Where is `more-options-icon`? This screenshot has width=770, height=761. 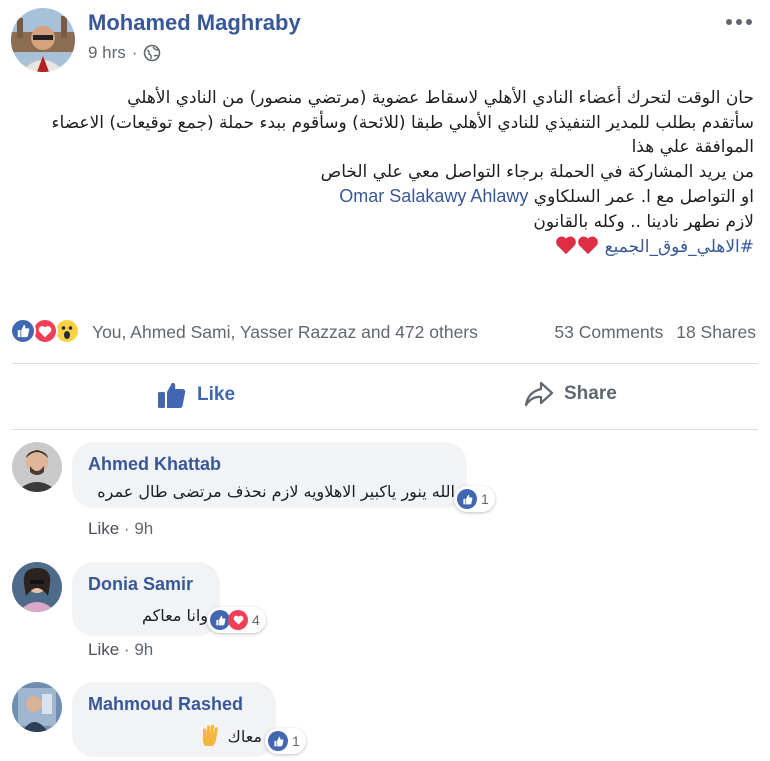 more-options-icon is located at coordinates (739, 22).